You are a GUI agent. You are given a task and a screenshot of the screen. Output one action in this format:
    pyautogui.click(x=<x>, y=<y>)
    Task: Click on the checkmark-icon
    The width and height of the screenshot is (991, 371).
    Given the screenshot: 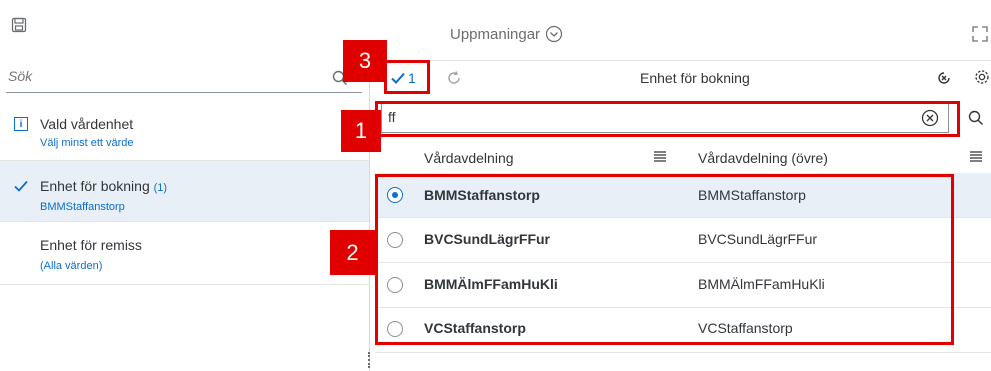 What is the action you would take?
    pyautogui.click(x=21, y=186)
    